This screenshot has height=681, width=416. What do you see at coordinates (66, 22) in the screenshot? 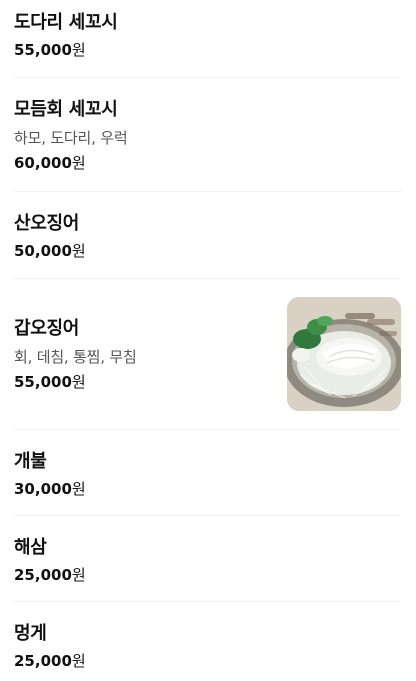
I see `menu-item-name: 도다리 세꼬시` at bounding box center [66, 22].